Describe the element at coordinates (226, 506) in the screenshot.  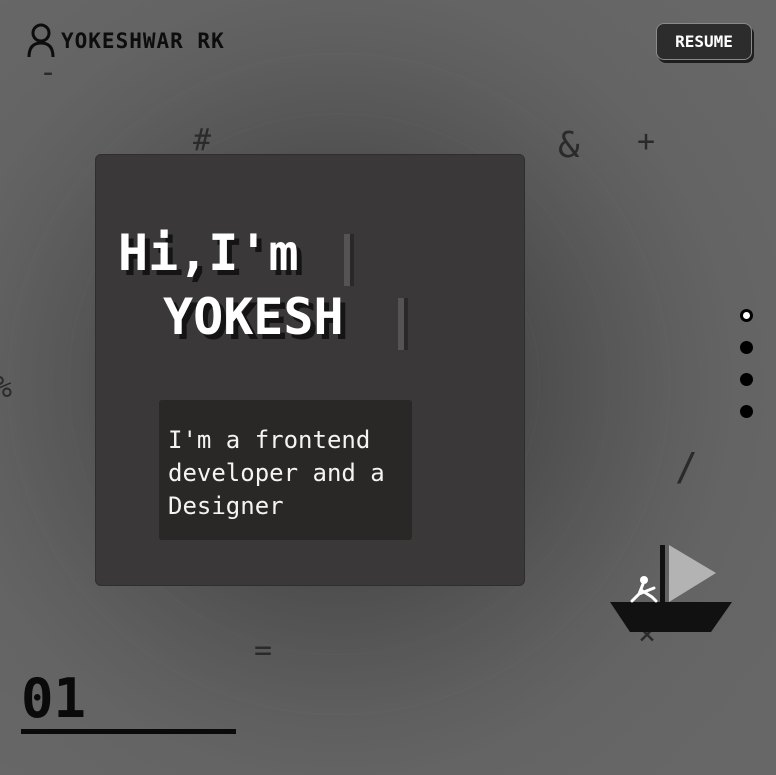
I see `intro-line: Designer` at that location.